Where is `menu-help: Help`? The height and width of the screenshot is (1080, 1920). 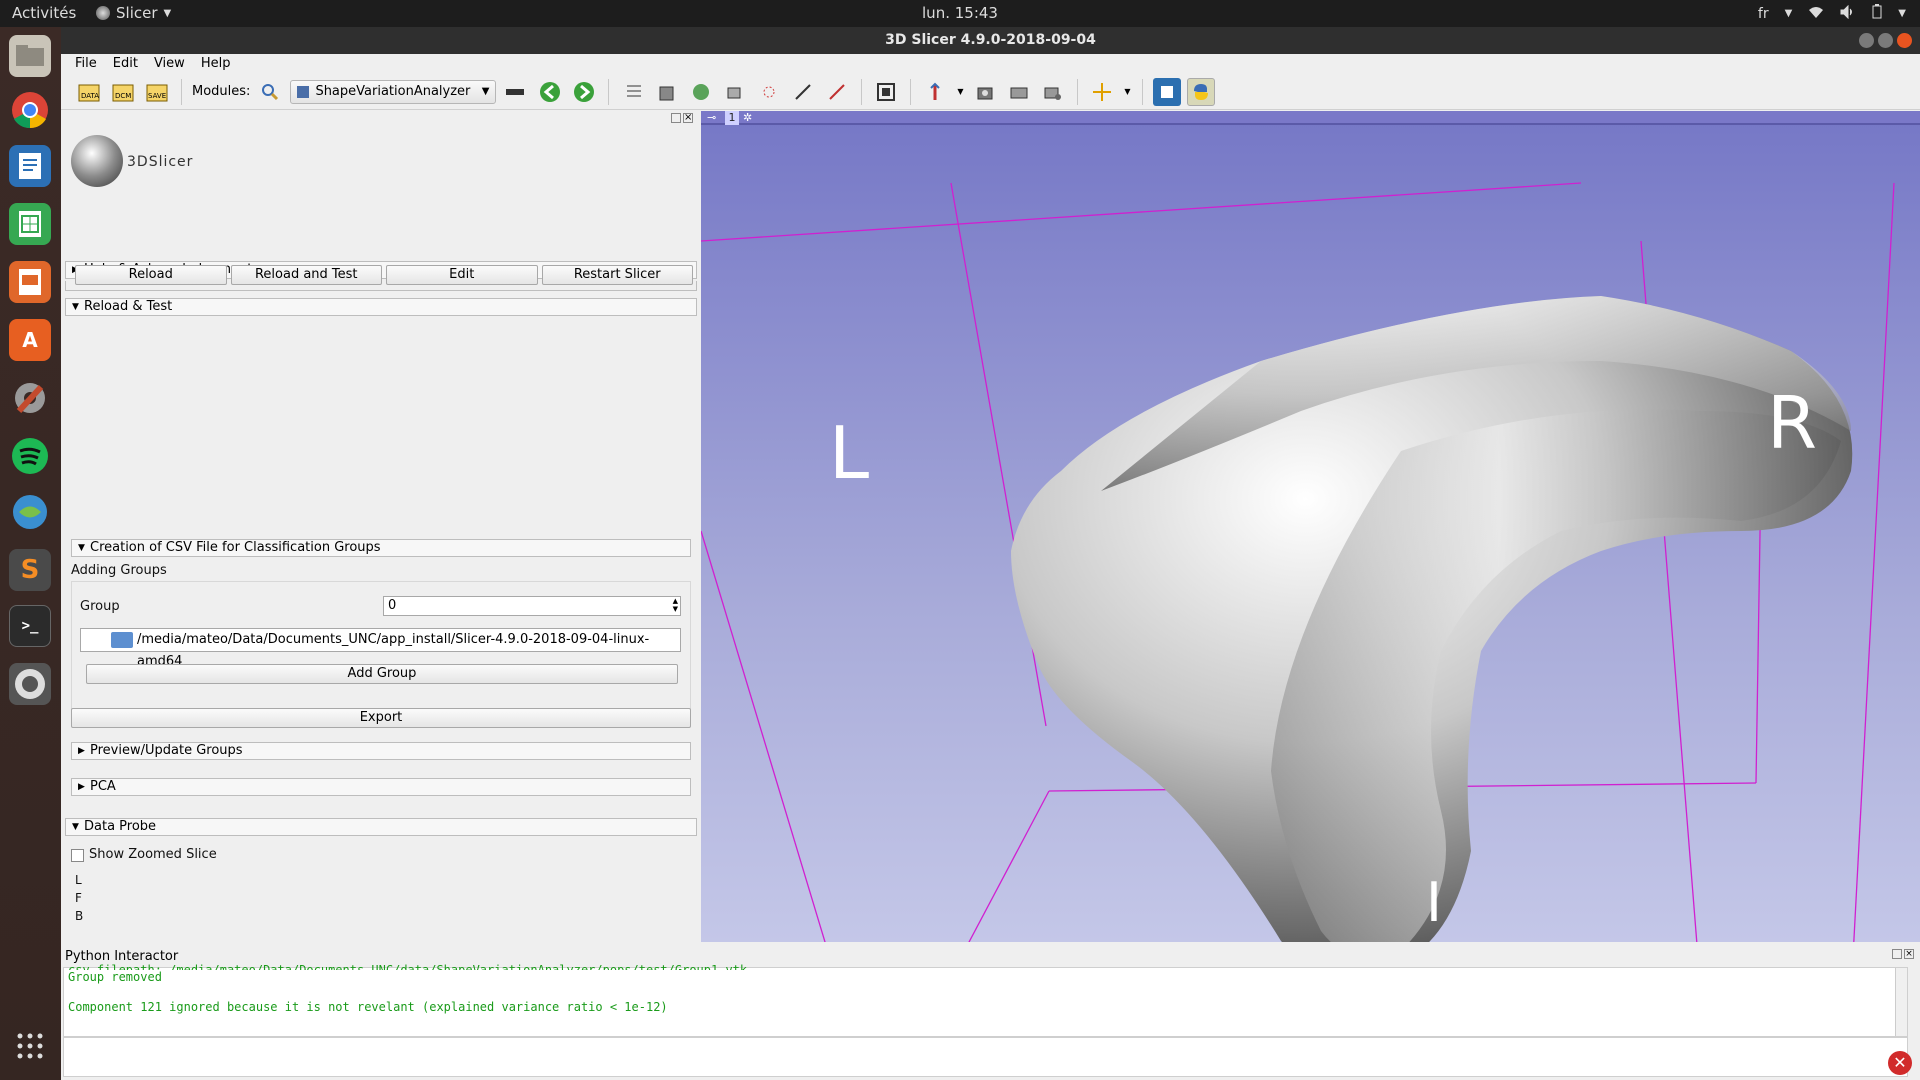
menu-help: Help is located at coordinates (216, 64).